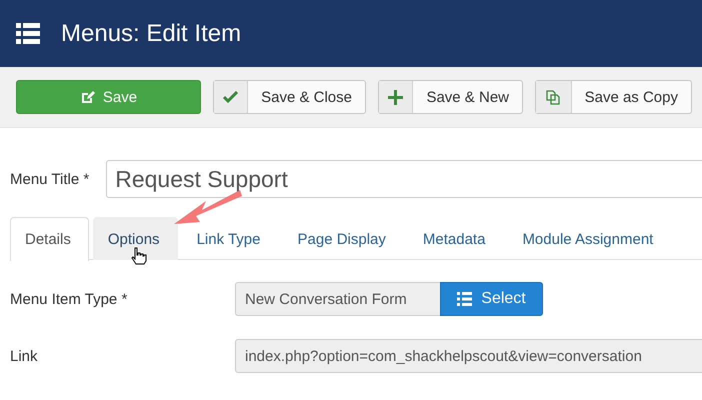 The width and height of the screenshot is (702, 400). Describe the element at coordinates (28, 33) in the screenshot. I see `menu-icon` at that location.